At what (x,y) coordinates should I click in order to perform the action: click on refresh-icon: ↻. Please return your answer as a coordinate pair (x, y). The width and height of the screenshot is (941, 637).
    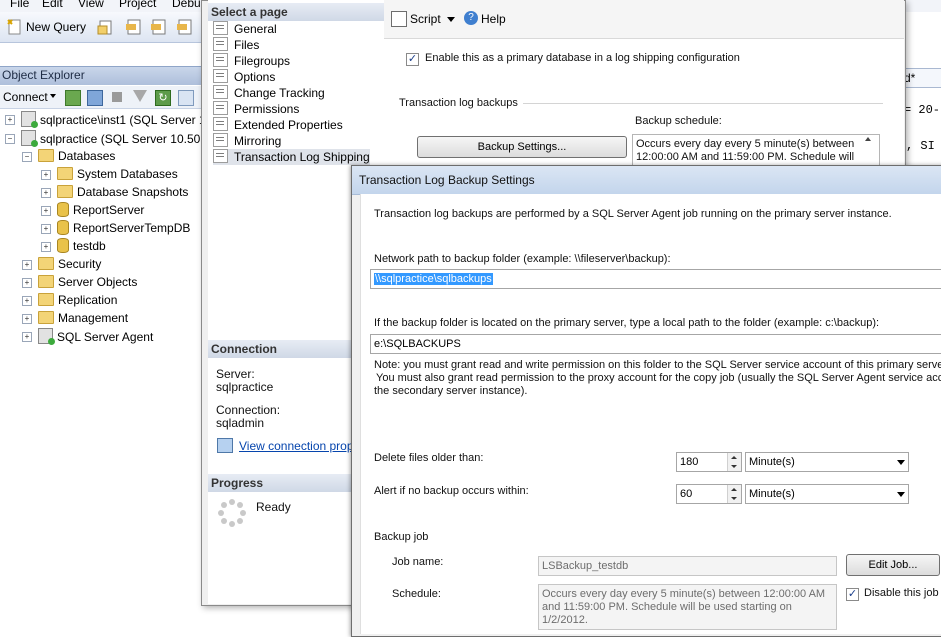
    Looking at the image, I should click on (163, 98).